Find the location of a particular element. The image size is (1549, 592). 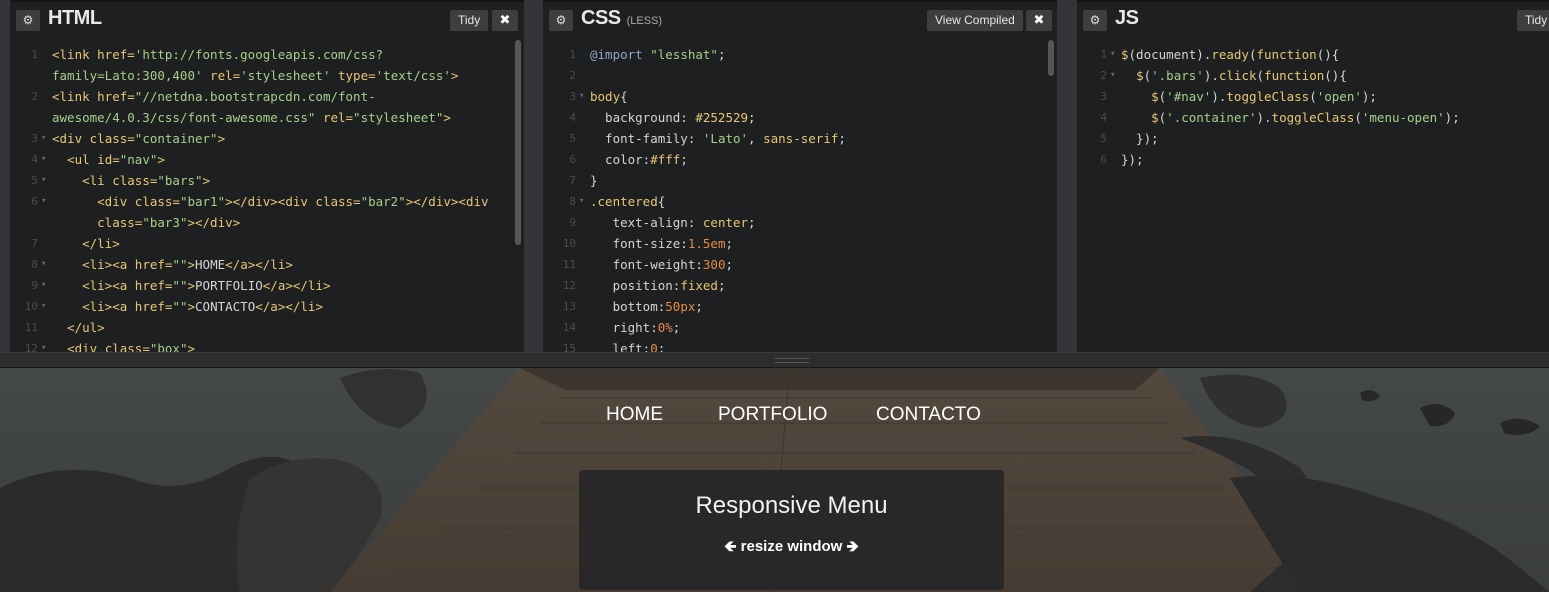

code-line: 8 ▾ <li><a href="">HOME</a></li> is located at coordinates (267, 264).